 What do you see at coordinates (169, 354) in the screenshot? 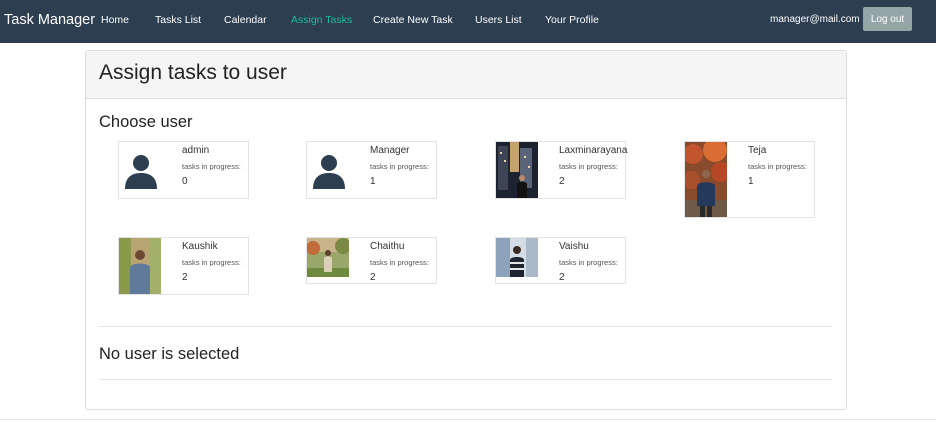
I see `selection-status: No user is selected` at bounding box center [169, 354].